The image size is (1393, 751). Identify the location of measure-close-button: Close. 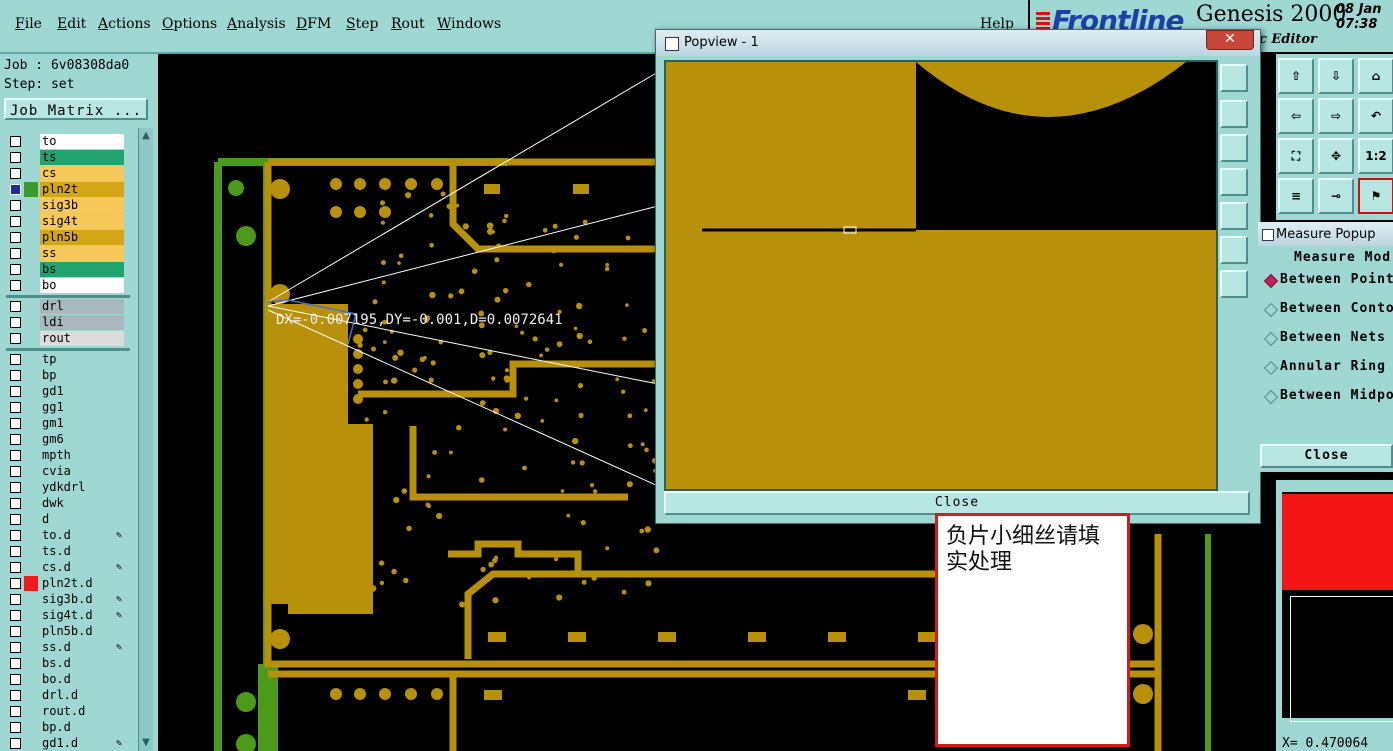
(1326, 456).